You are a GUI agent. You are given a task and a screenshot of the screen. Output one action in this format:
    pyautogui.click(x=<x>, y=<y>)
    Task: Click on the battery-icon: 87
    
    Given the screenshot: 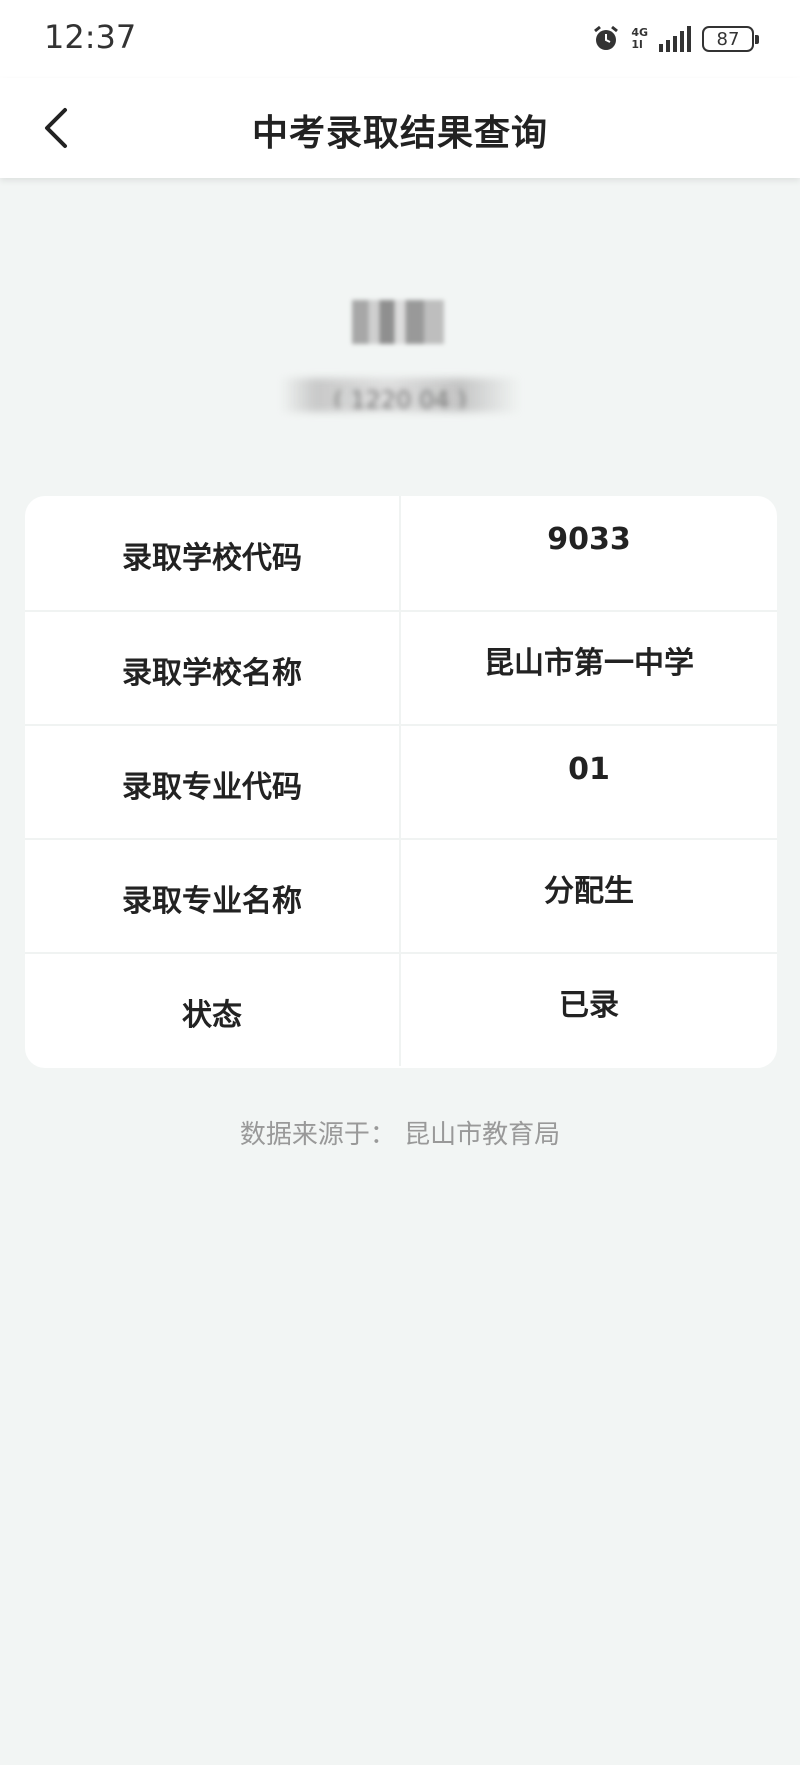 What is the action you would take?
    pyautogui.click(x=730, y=39)
    